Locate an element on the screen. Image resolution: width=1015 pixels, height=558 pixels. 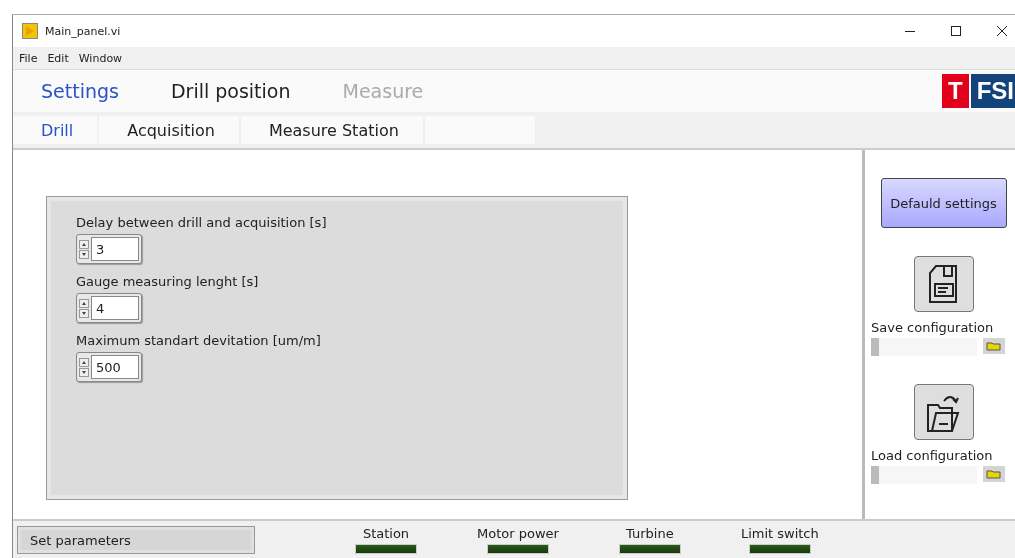
indicator-label: Station is located at coordinates (386, 533).